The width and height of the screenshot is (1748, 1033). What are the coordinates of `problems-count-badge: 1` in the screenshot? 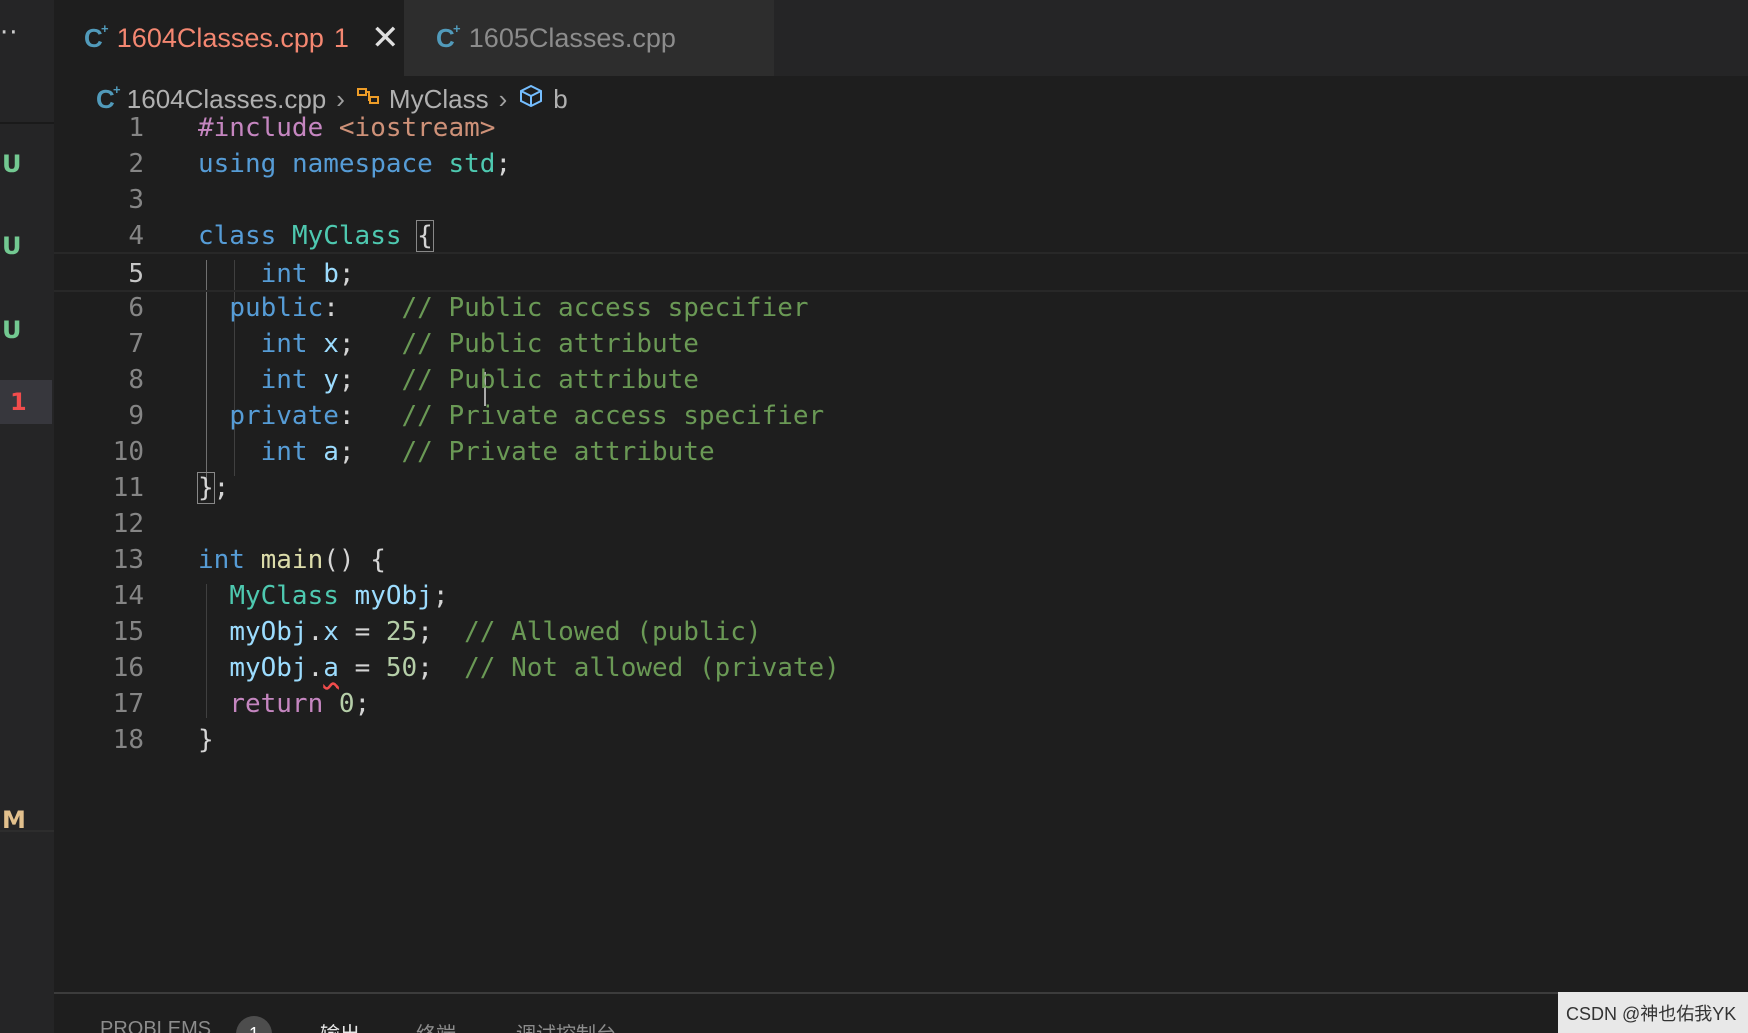 It's located at (254, 1024).